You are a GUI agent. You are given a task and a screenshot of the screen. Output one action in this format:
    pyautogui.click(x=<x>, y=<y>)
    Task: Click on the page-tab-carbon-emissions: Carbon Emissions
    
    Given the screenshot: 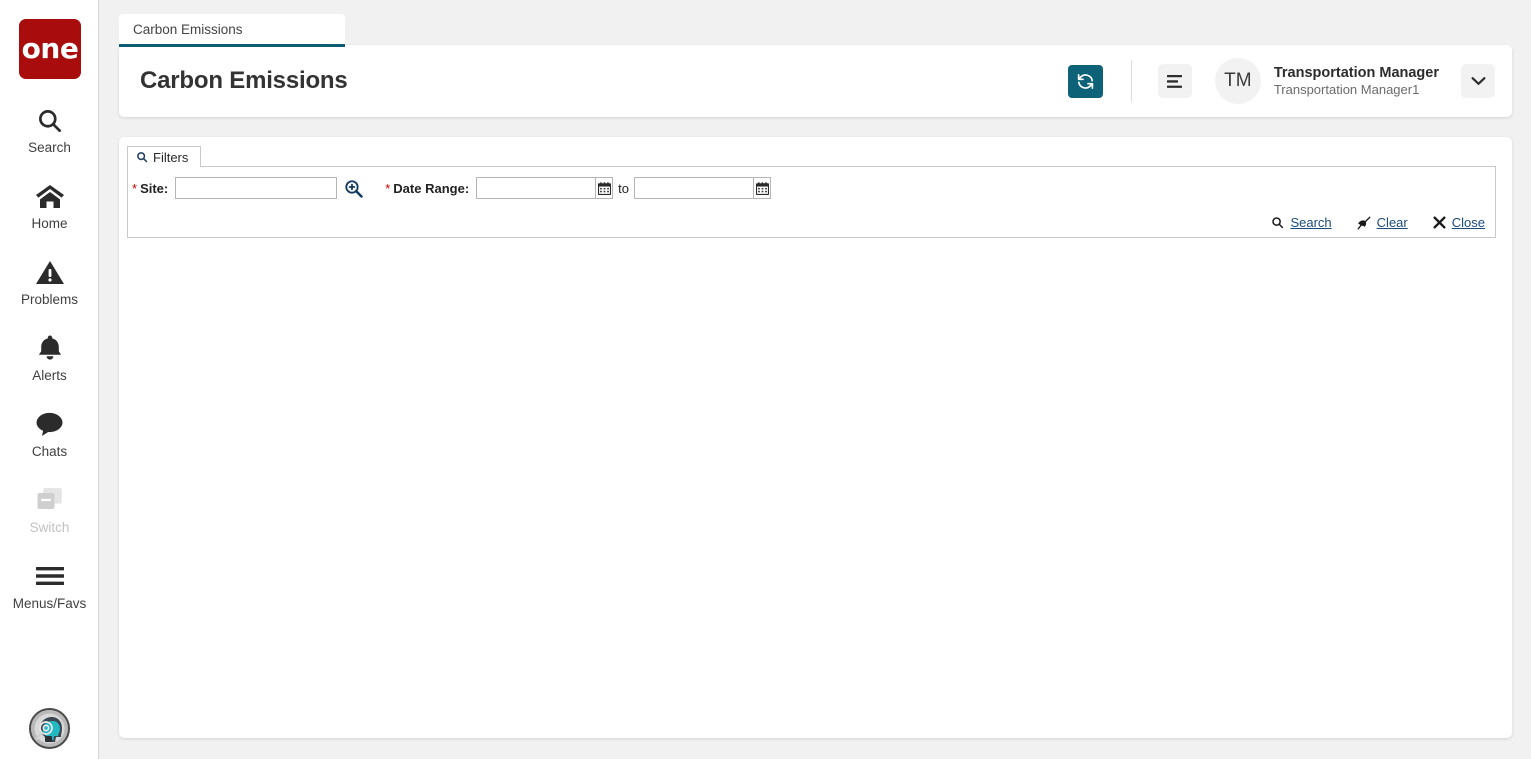 What is the action you would take?
    pyautogui.click(x=232, y=30)
    